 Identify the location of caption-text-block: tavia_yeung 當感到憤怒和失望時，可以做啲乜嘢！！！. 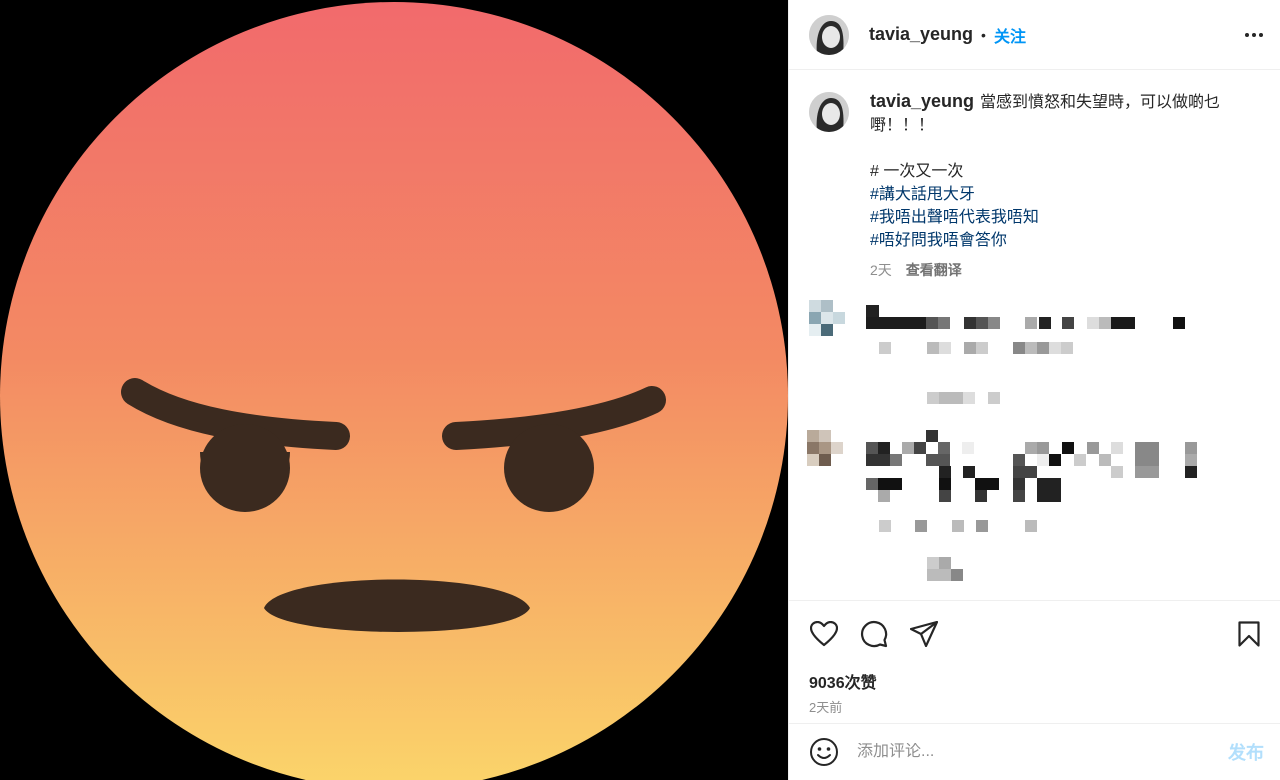
(1056, 113).